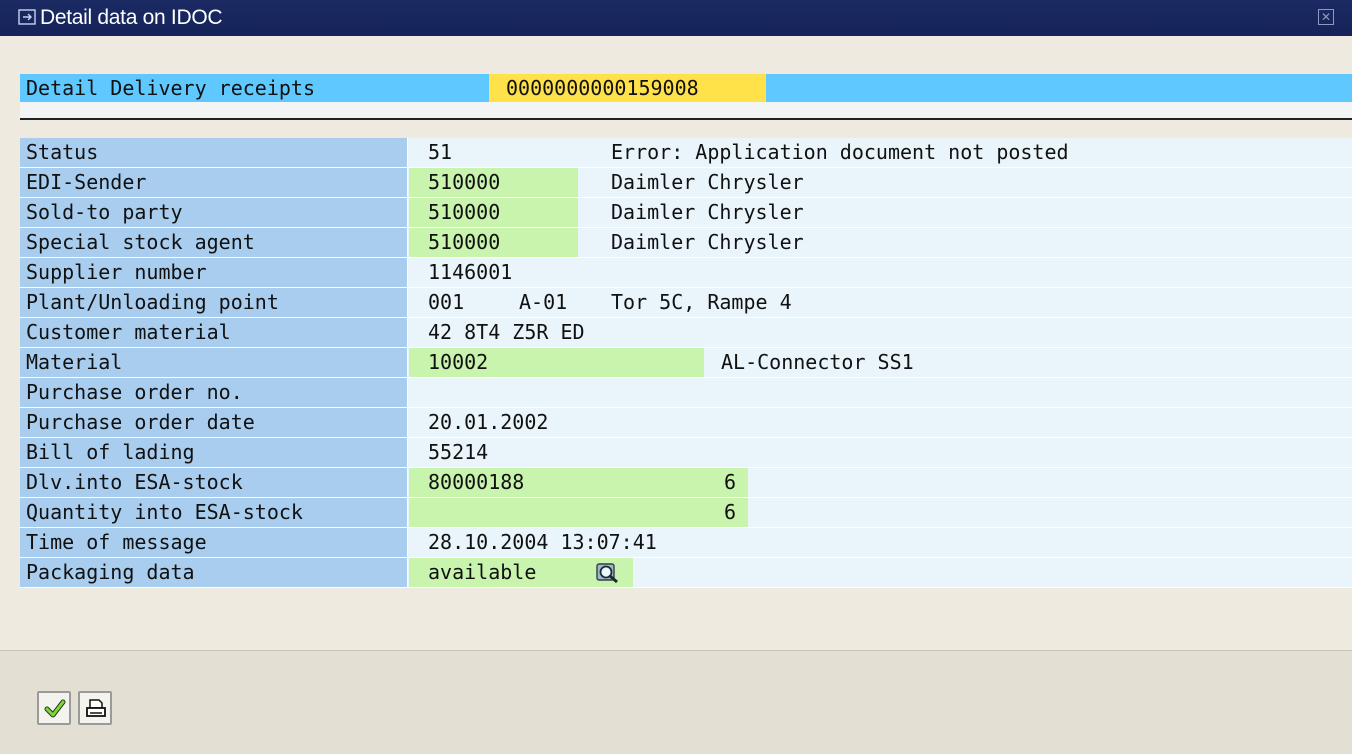 This screenshot has height=754, width=1352. What do you see at coordinates (686, 543) in the screenshot?
I see `table-row: Time of message 28.10.2004 13:07:41` at bounding box center [686, 543].